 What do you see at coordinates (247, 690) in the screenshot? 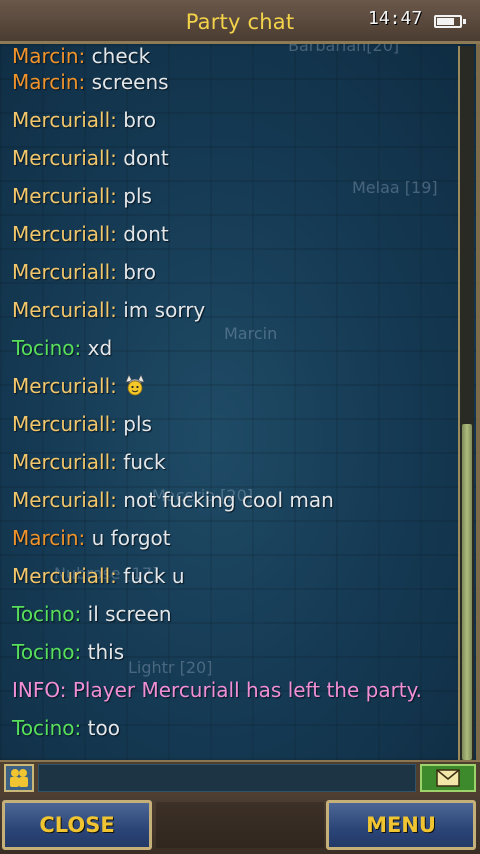
I see `message-text: Player Mercuriall has left the party.` at bounding box center [247, 690].